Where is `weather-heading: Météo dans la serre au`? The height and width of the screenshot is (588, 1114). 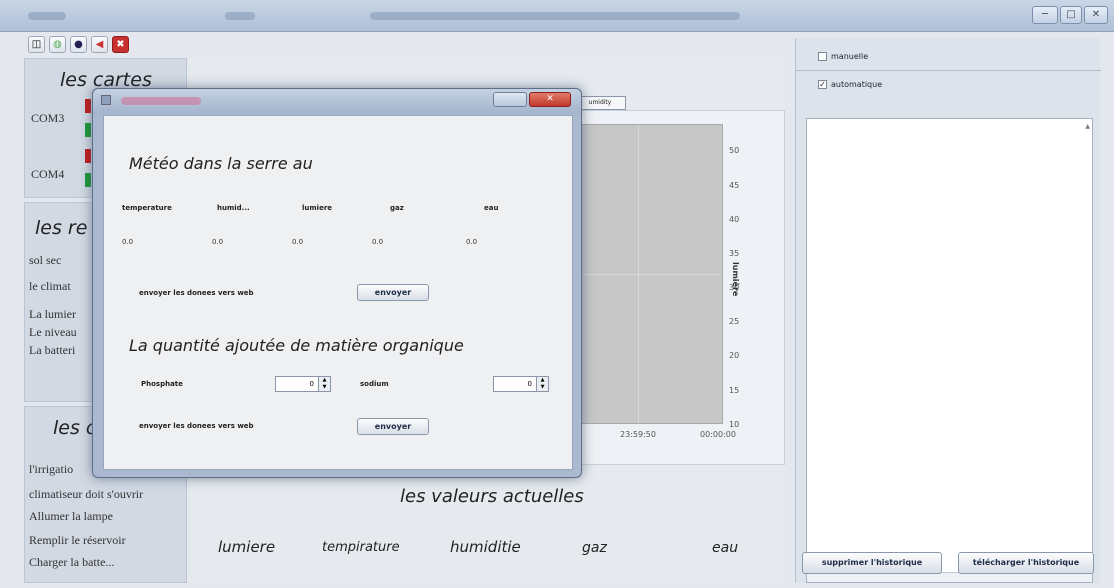
weather-heading: Météo dans la serre au is located at coordinates (221, 163).